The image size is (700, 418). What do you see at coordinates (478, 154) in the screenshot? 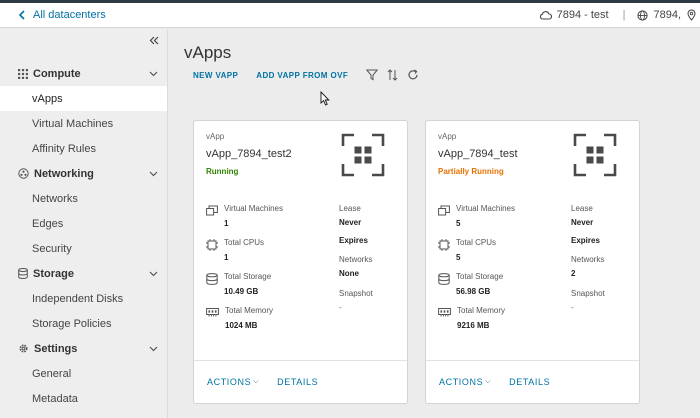
I see `vapp-name: vApp_7894_test` at bounding box center [478, 154].